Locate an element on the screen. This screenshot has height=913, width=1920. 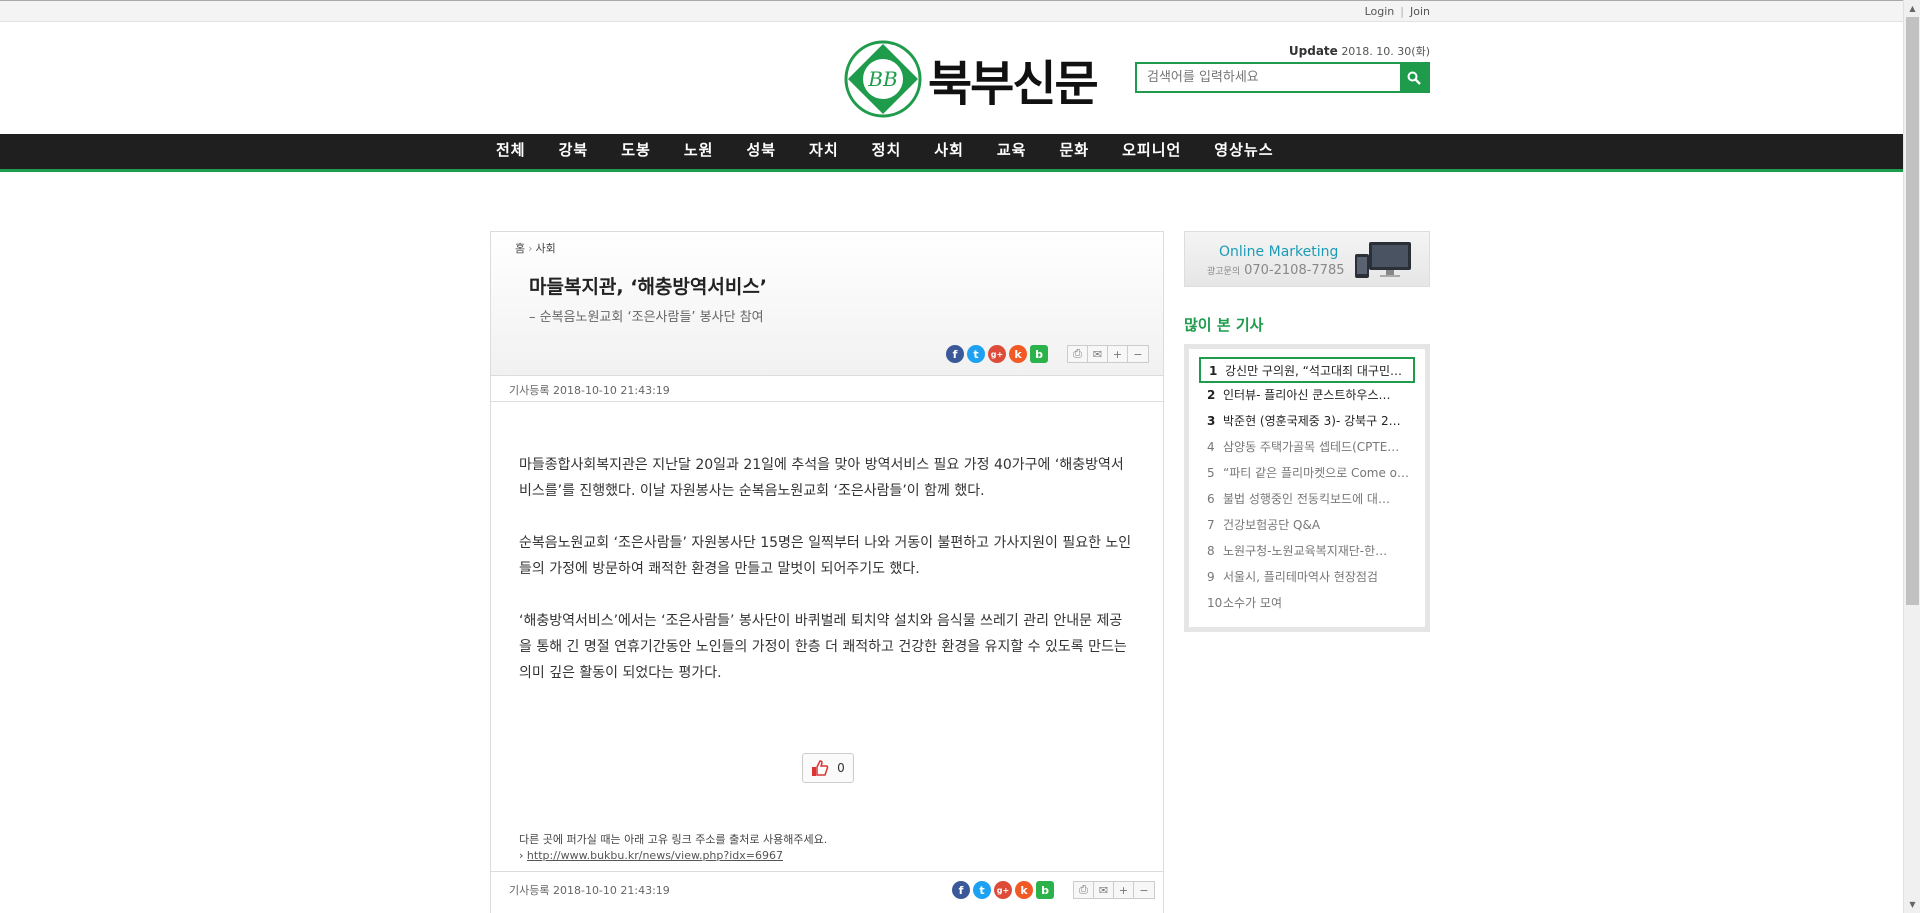
article-subtitle: – 순복음노원교회 ‘조은사람들’ 봉사단 참여 is located at coordinates (646, 317).